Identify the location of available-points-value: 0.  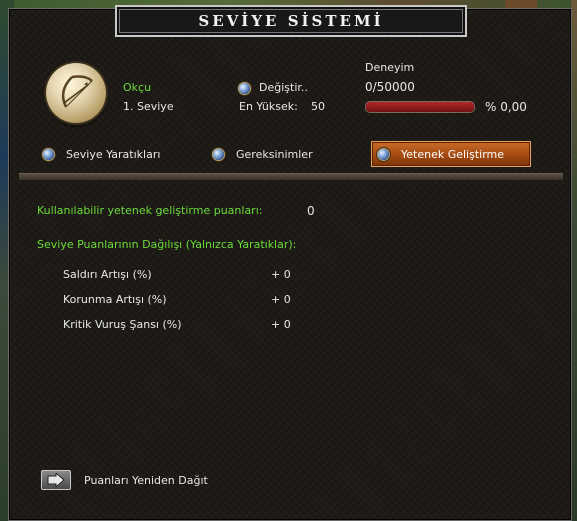
(311, 211).